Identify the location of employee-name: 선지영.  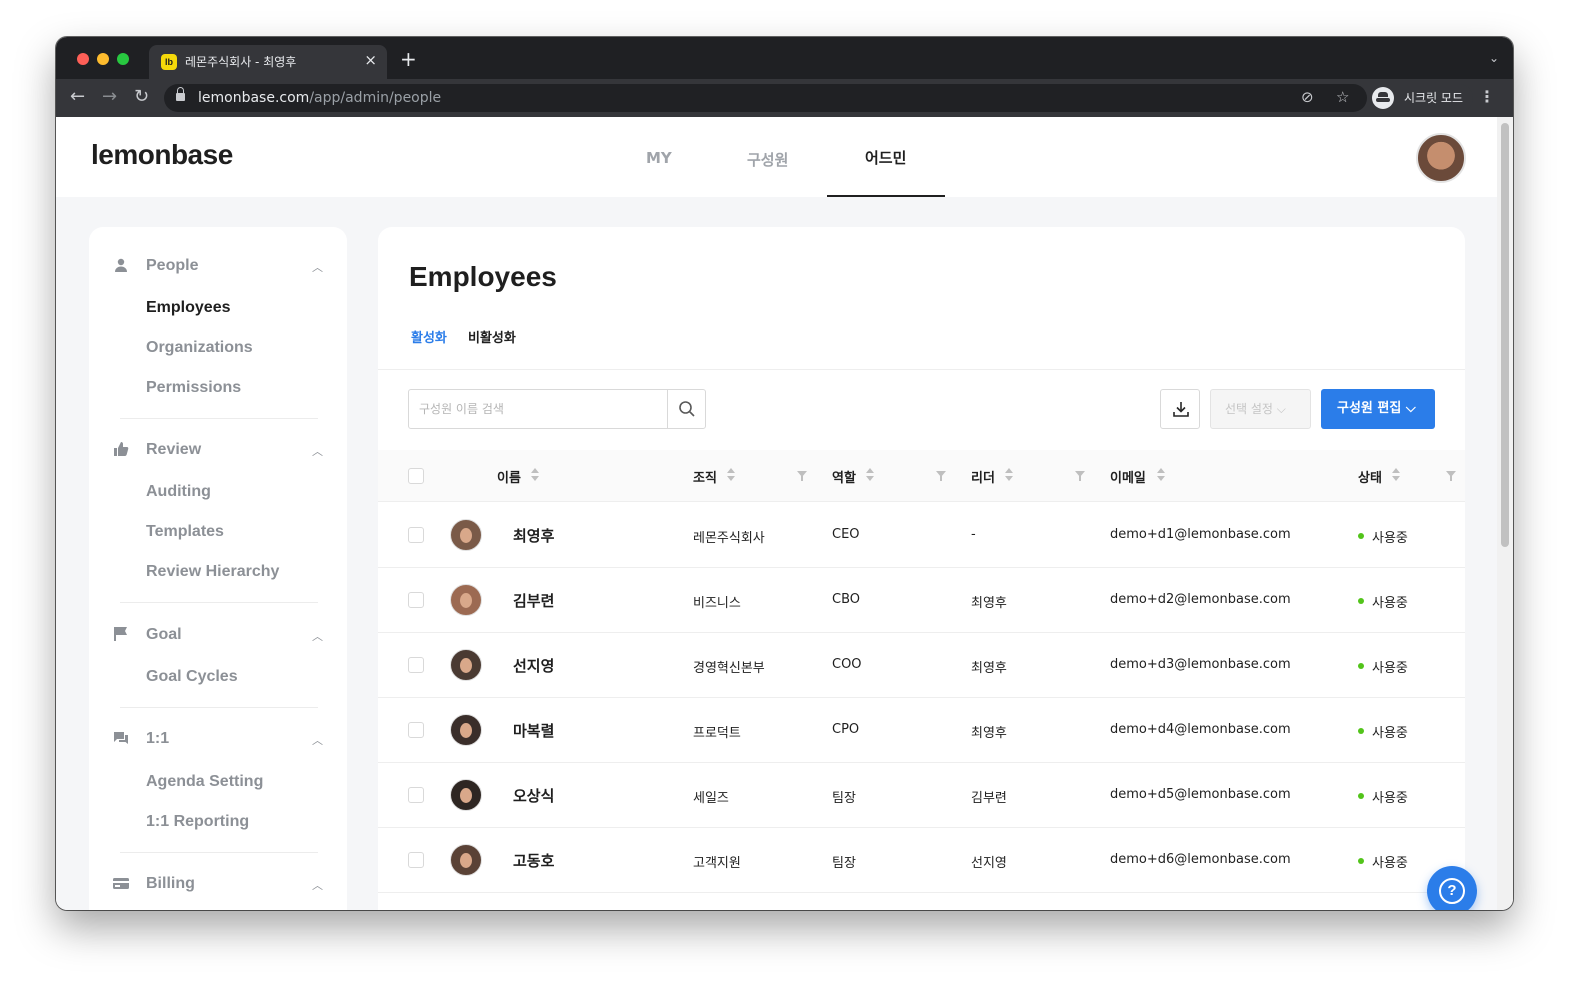
(533, 665).